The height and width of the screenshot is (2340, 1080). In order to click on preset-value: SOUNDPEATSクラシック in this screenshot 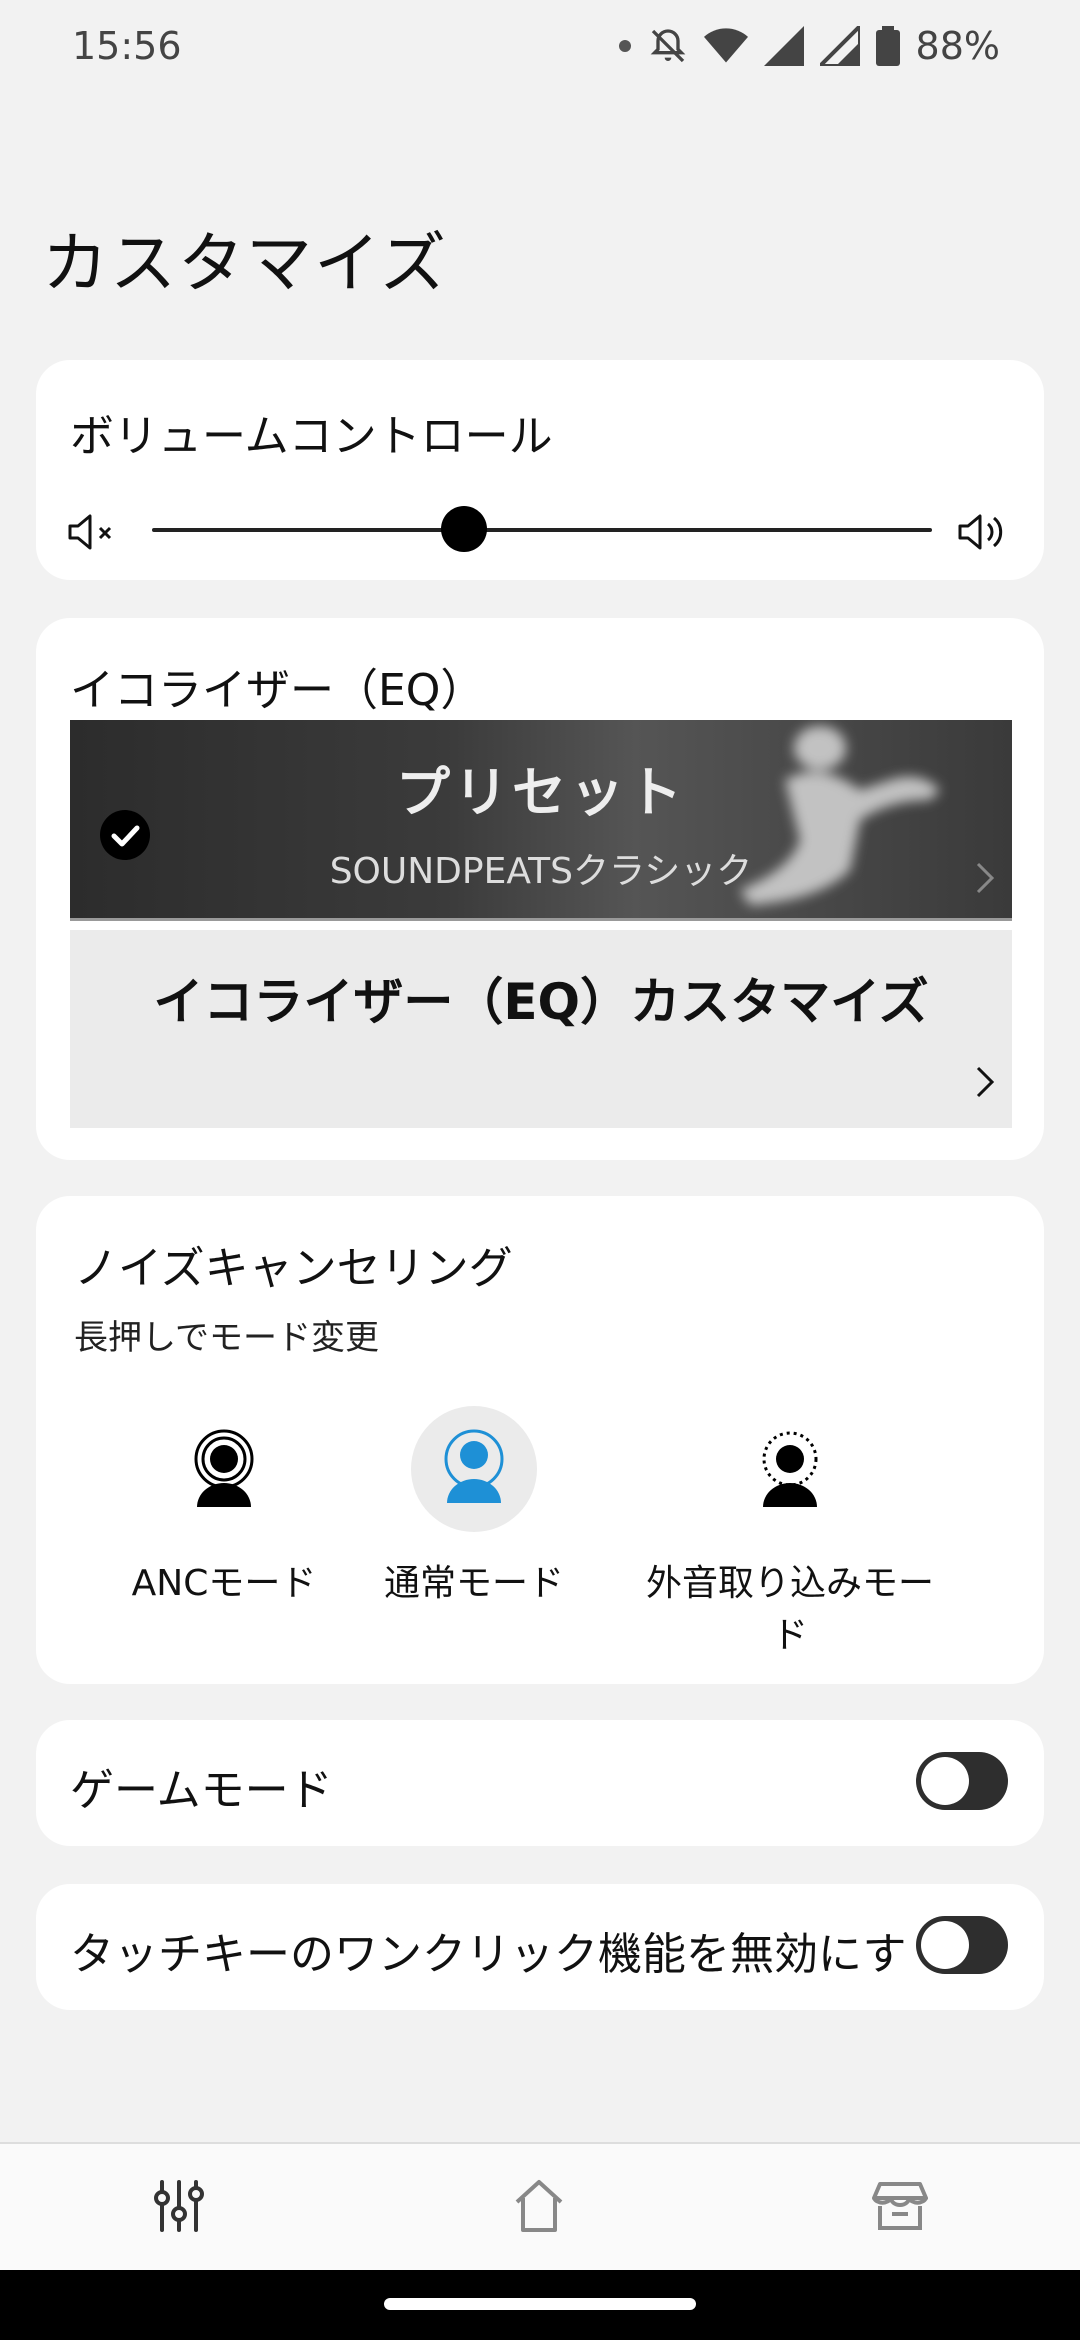, I will do `click(541, 871)`.